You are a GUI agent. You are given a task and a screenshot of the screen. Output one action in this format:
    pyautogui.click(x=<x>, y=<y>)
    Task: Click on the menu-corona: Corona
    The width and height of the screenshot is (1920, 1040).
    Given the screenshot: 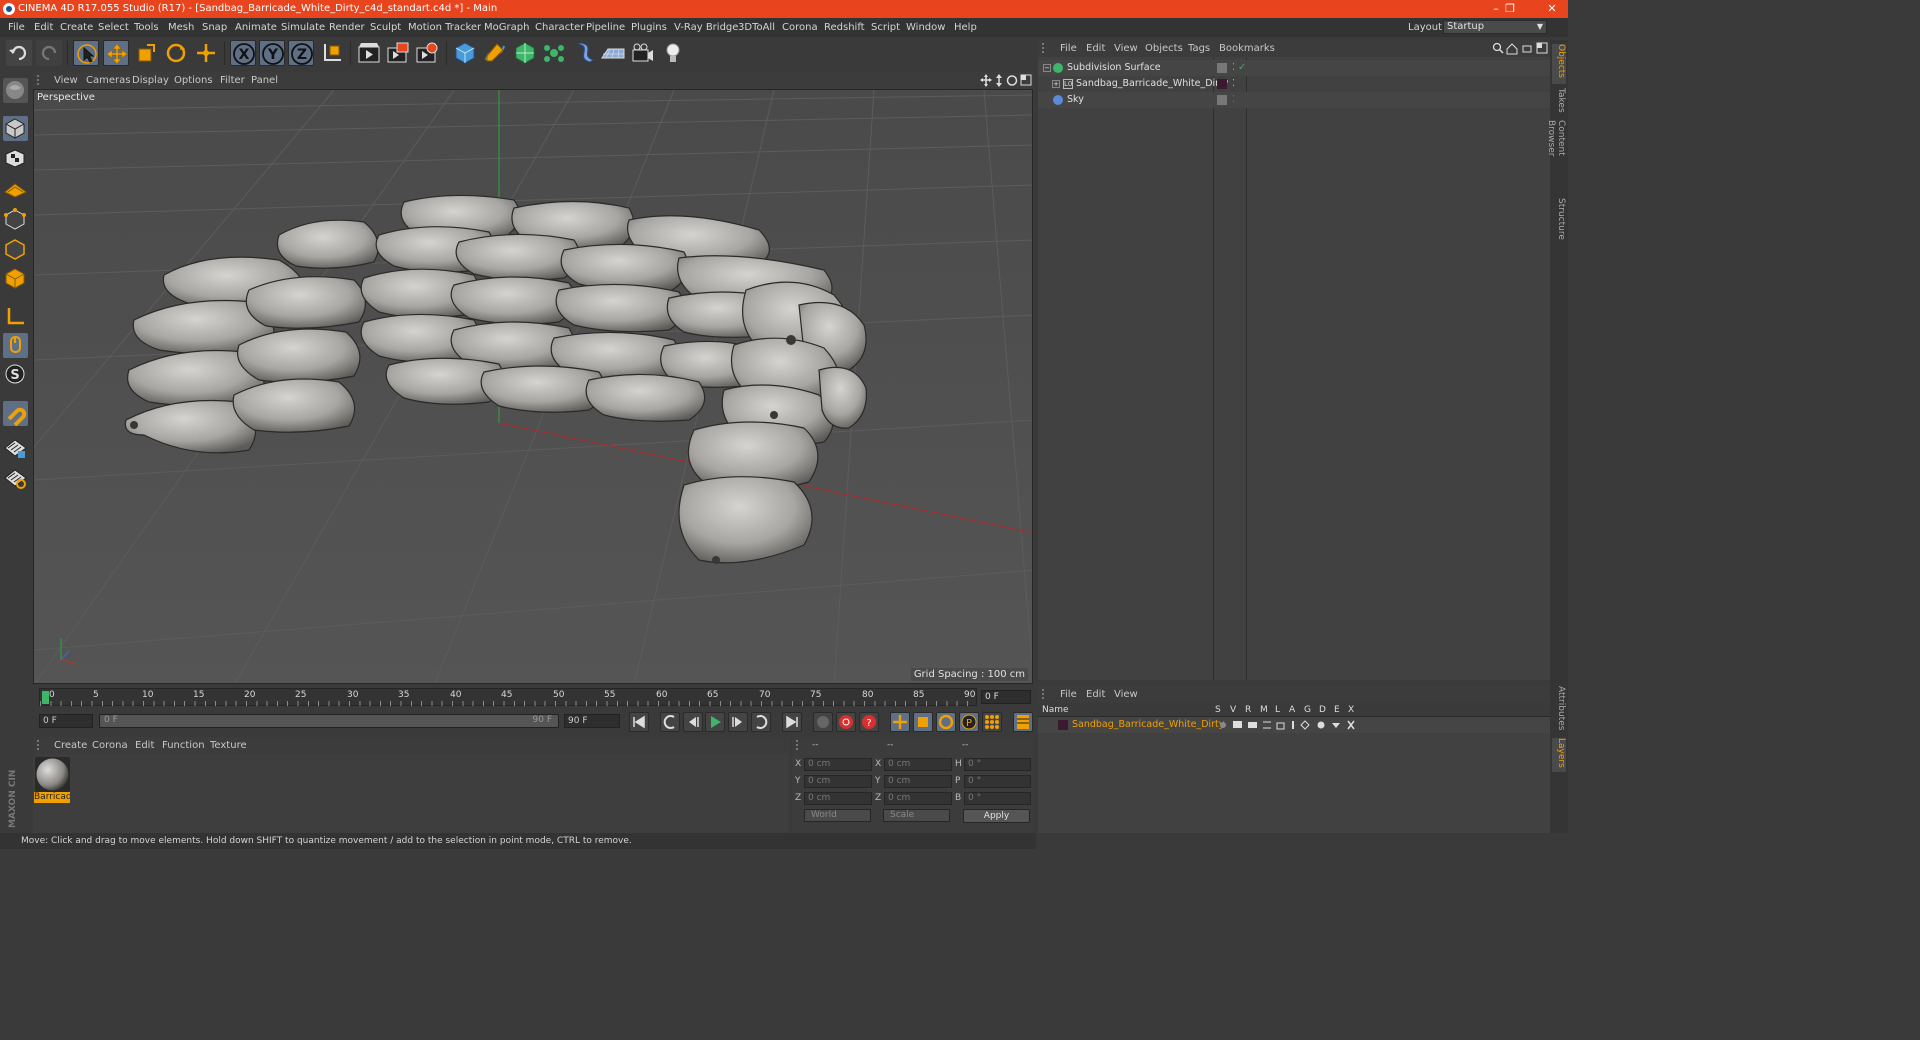 What is the action you would take?
    pyautogui.click(x=800, y=27)
    